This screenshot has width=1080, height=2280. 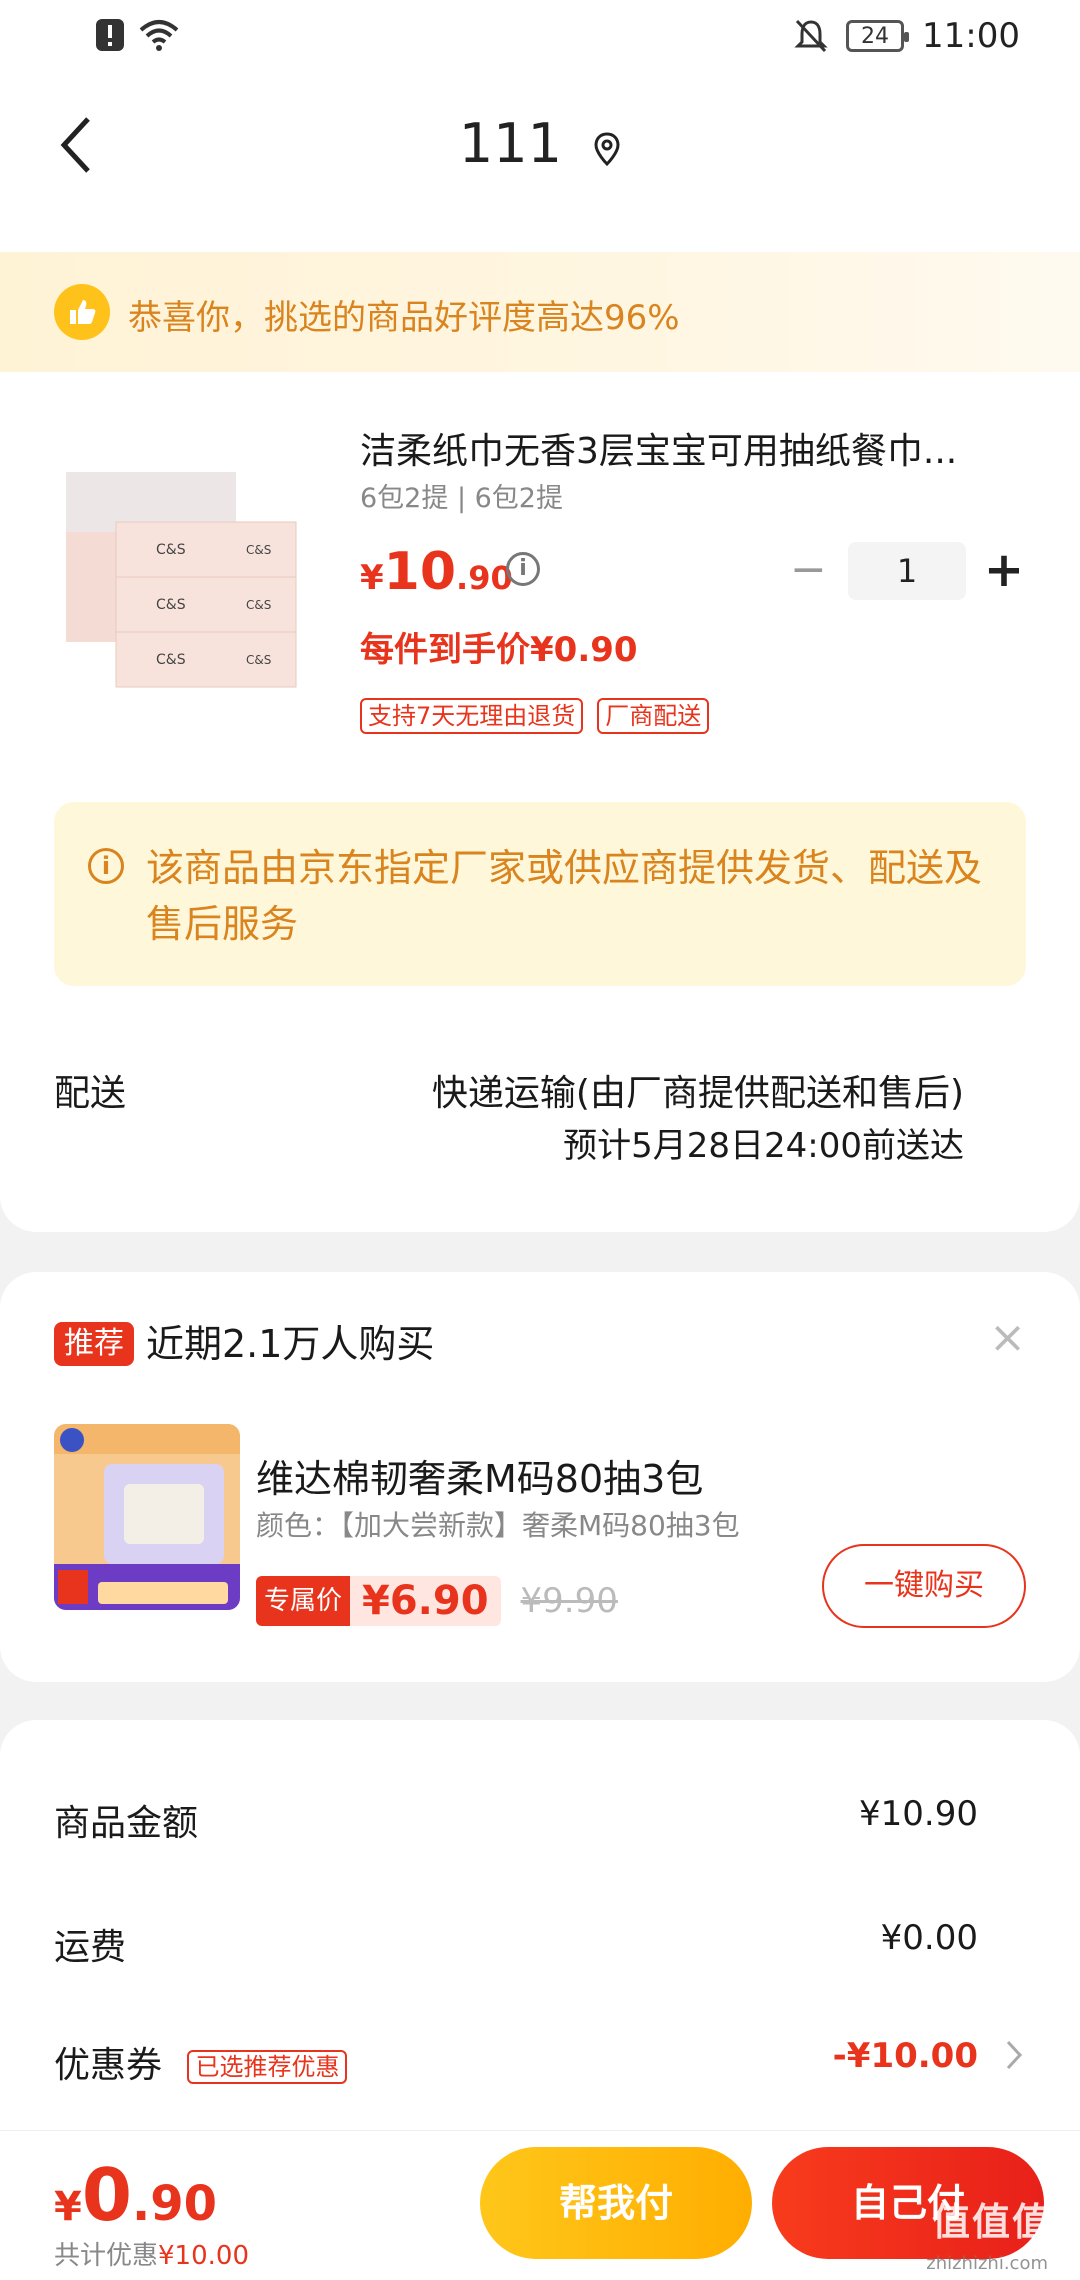 What do you see at coordinates (763, 1146) in the screenshot?
I see `shipping-eta: 预计5月28日24:00前送达` at bounding box center [763, 1146].